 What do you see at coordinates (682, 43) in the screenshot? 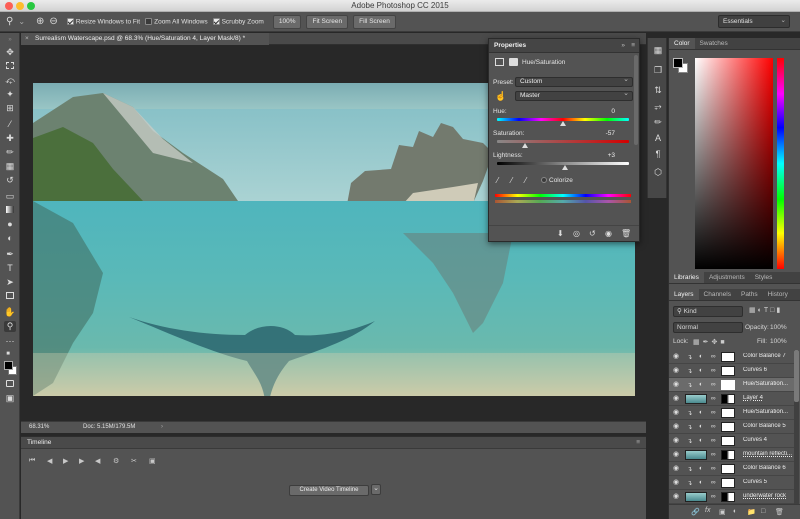
I see `tab-color: Color` at bounding box center [682, 43].